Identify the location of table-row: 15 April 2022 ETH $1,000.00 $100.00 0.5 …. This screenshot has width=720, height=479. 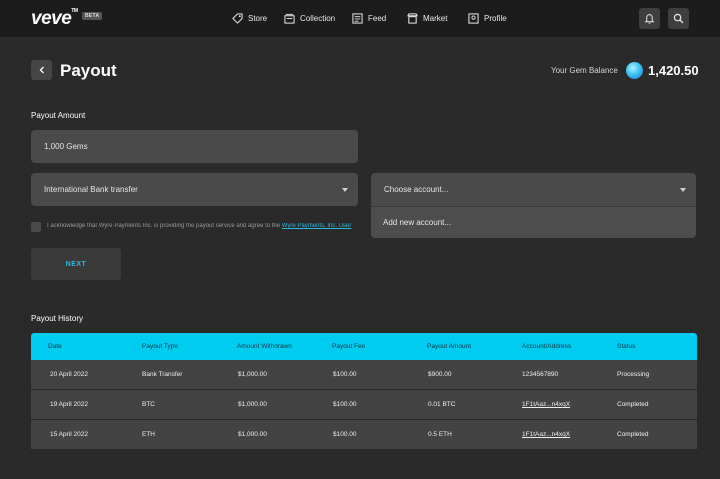
(364, 435).